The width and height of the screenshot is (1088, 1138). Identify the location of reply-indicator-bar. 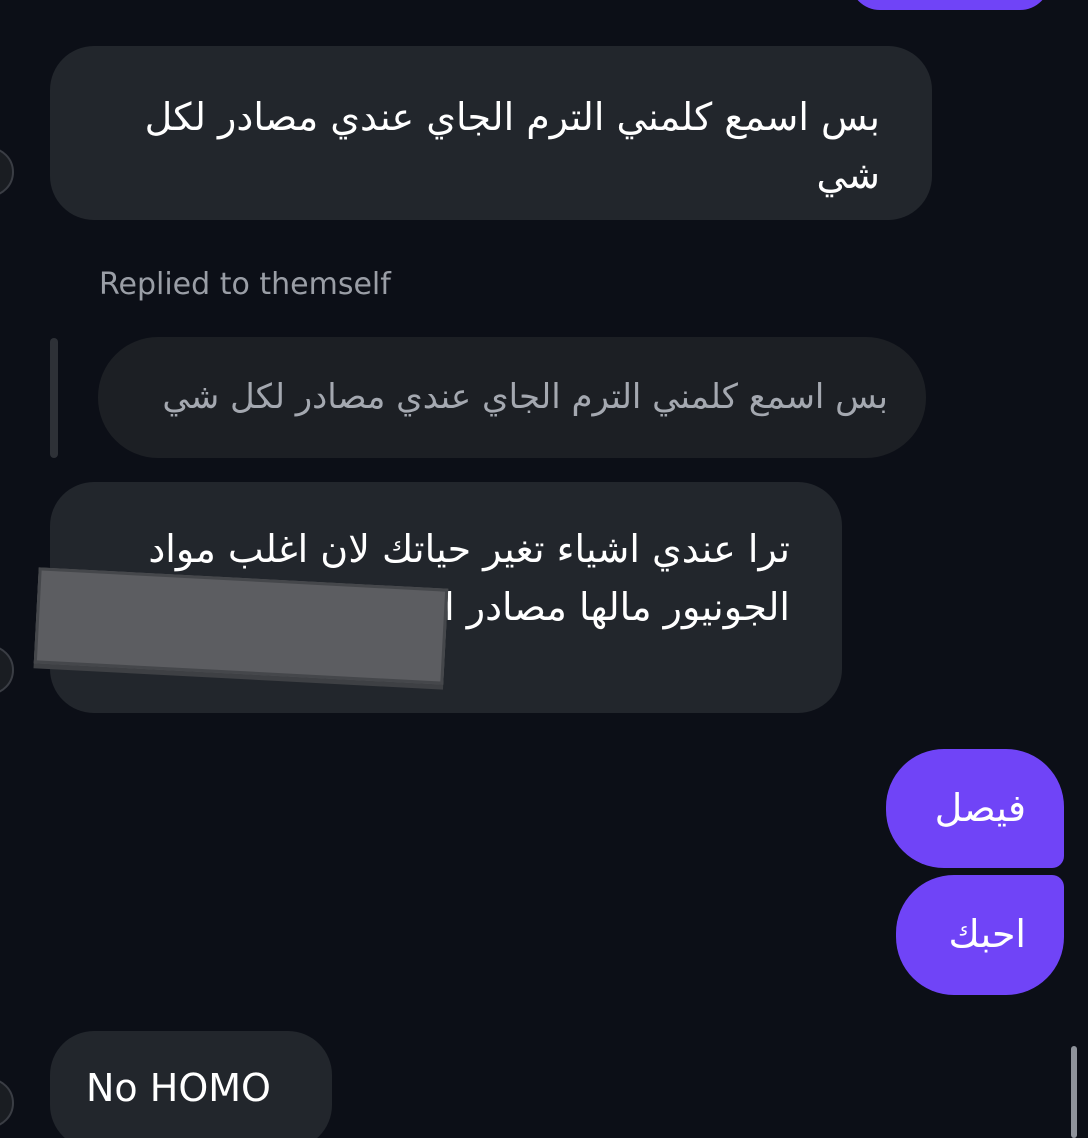
(54, 398).